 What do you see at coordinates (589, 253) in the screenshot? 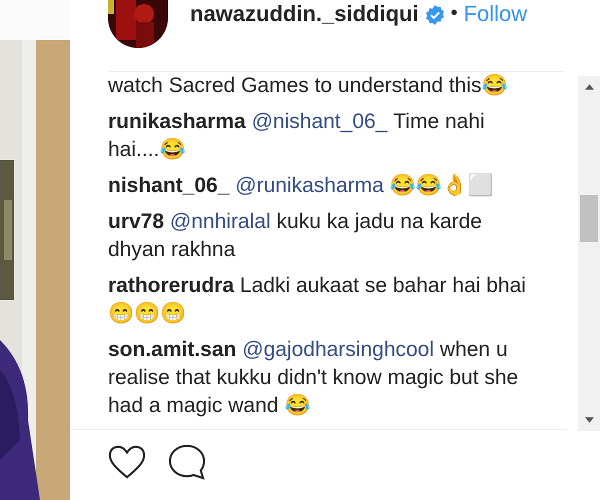
I see `scrollbar` at bounding box center [589, 253].